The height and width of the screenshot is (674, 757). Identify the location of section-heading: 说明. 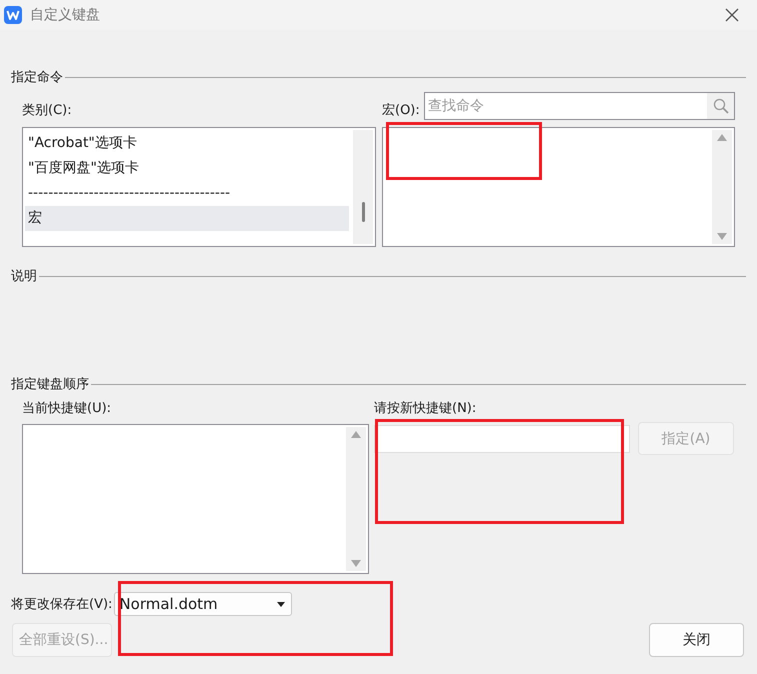
(24, 276).